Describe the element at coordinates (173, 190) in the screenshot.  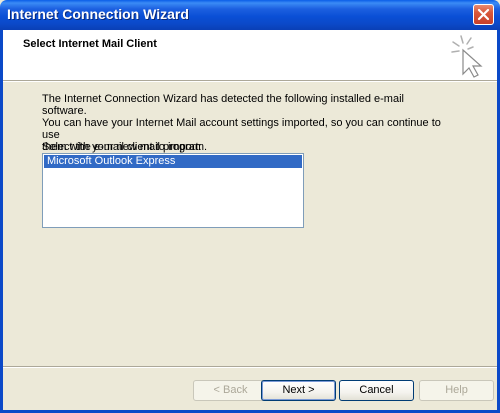
I see `mail-client-listbox: Microsoft Outlook Express` at that location.